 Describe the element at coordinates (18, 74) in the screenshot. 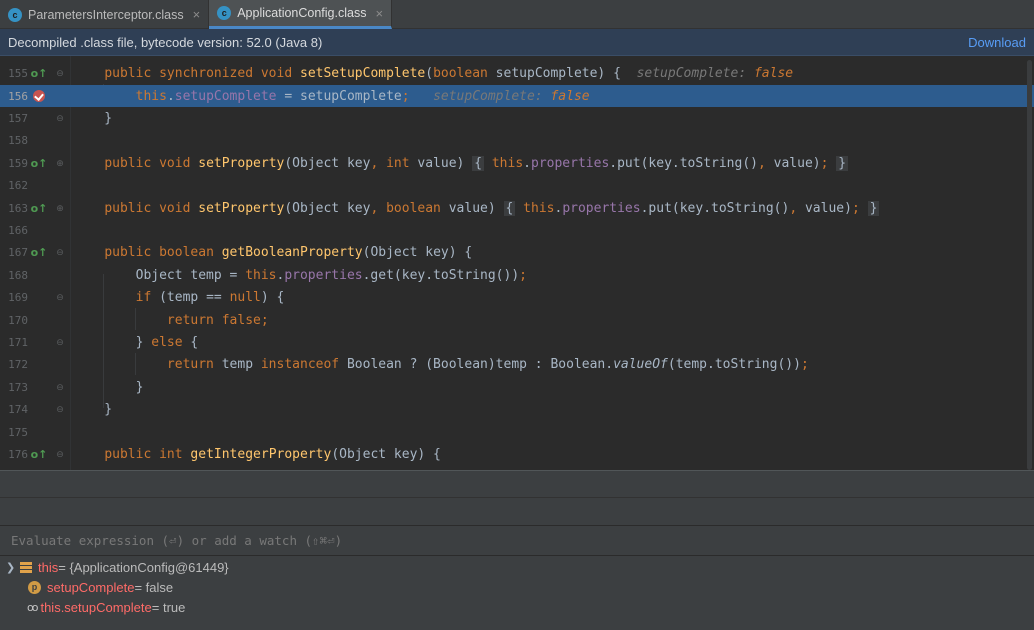

I see `line-number: 155` at that location.